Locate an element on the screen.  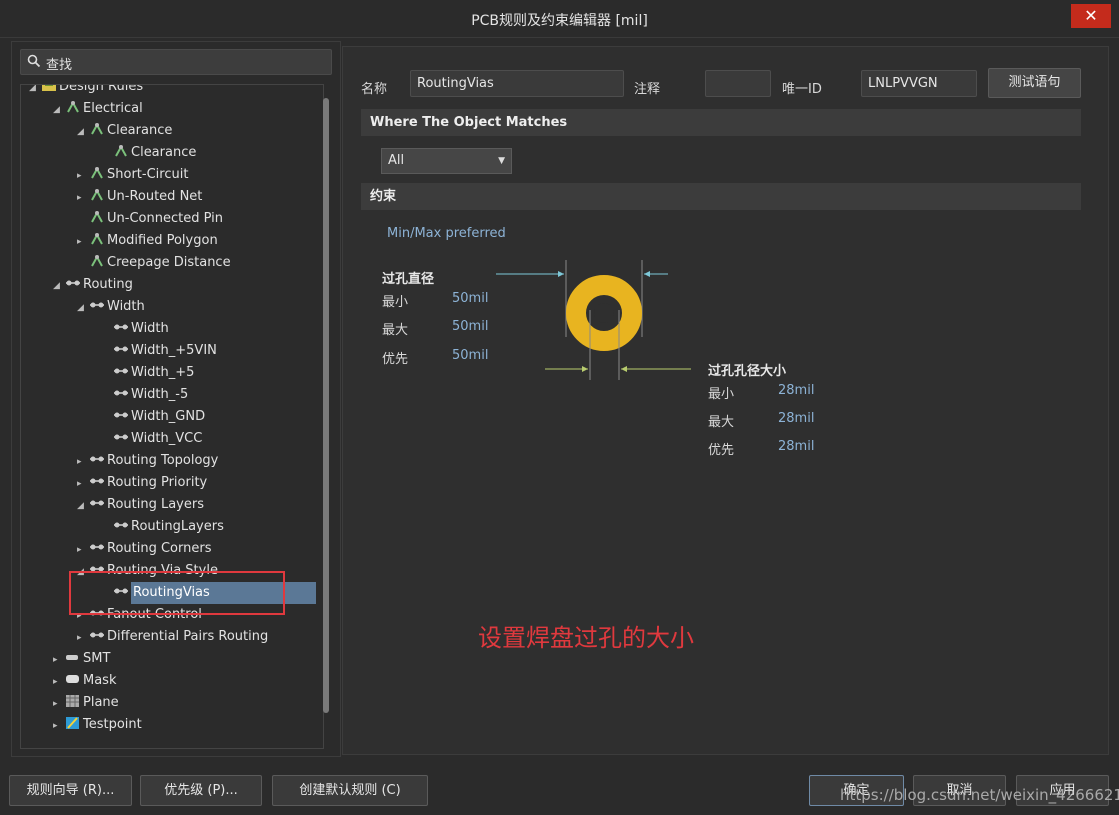
hole-size-max-value: 28mil is located at coordinates (796, 418).